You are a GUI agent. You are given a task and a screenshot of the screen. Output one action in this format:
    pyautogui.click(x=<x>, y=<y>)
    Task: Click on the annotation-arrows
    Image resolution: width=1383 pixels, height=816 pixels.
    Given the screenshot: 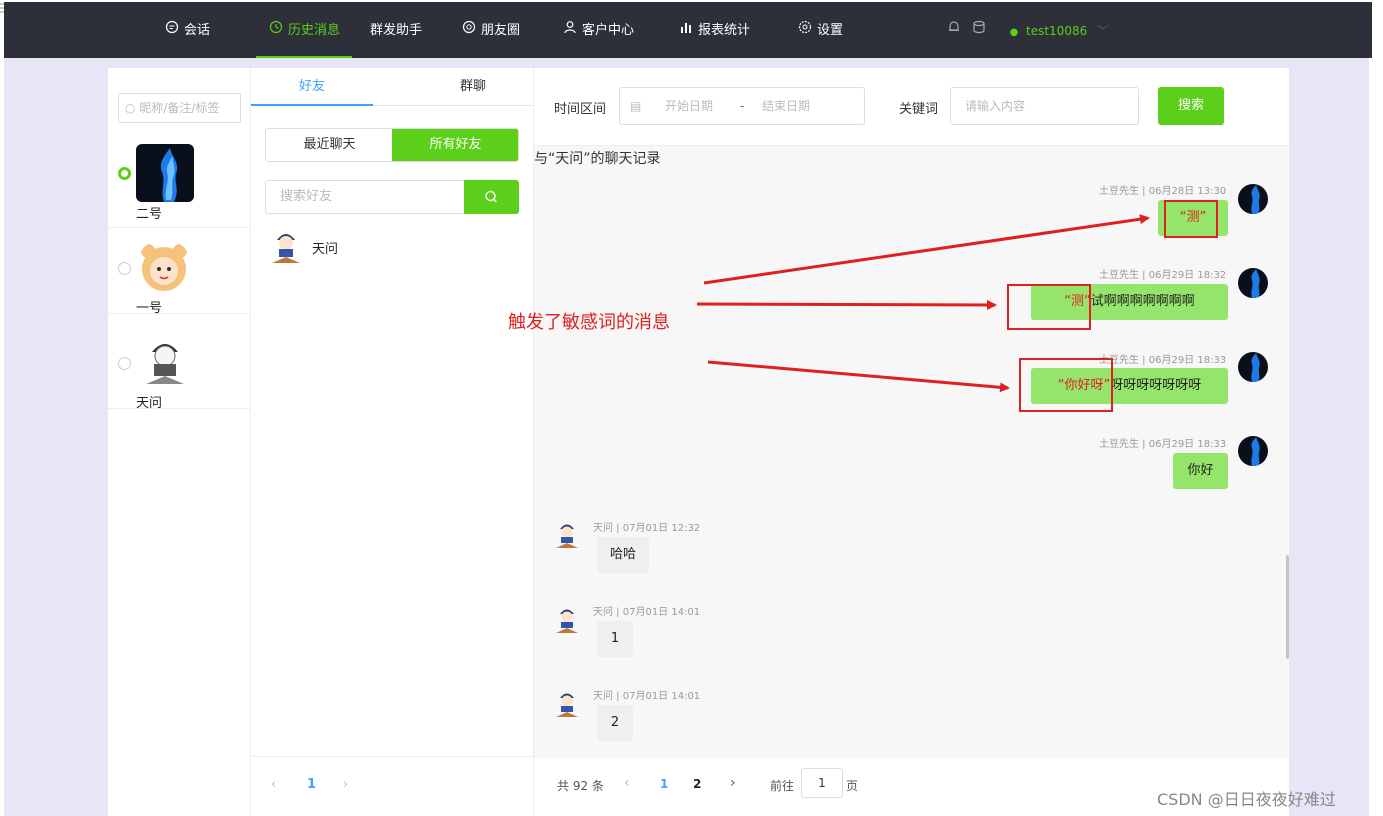 What is the action you would take?
    pyautogui.click(x=923, y=303)
    